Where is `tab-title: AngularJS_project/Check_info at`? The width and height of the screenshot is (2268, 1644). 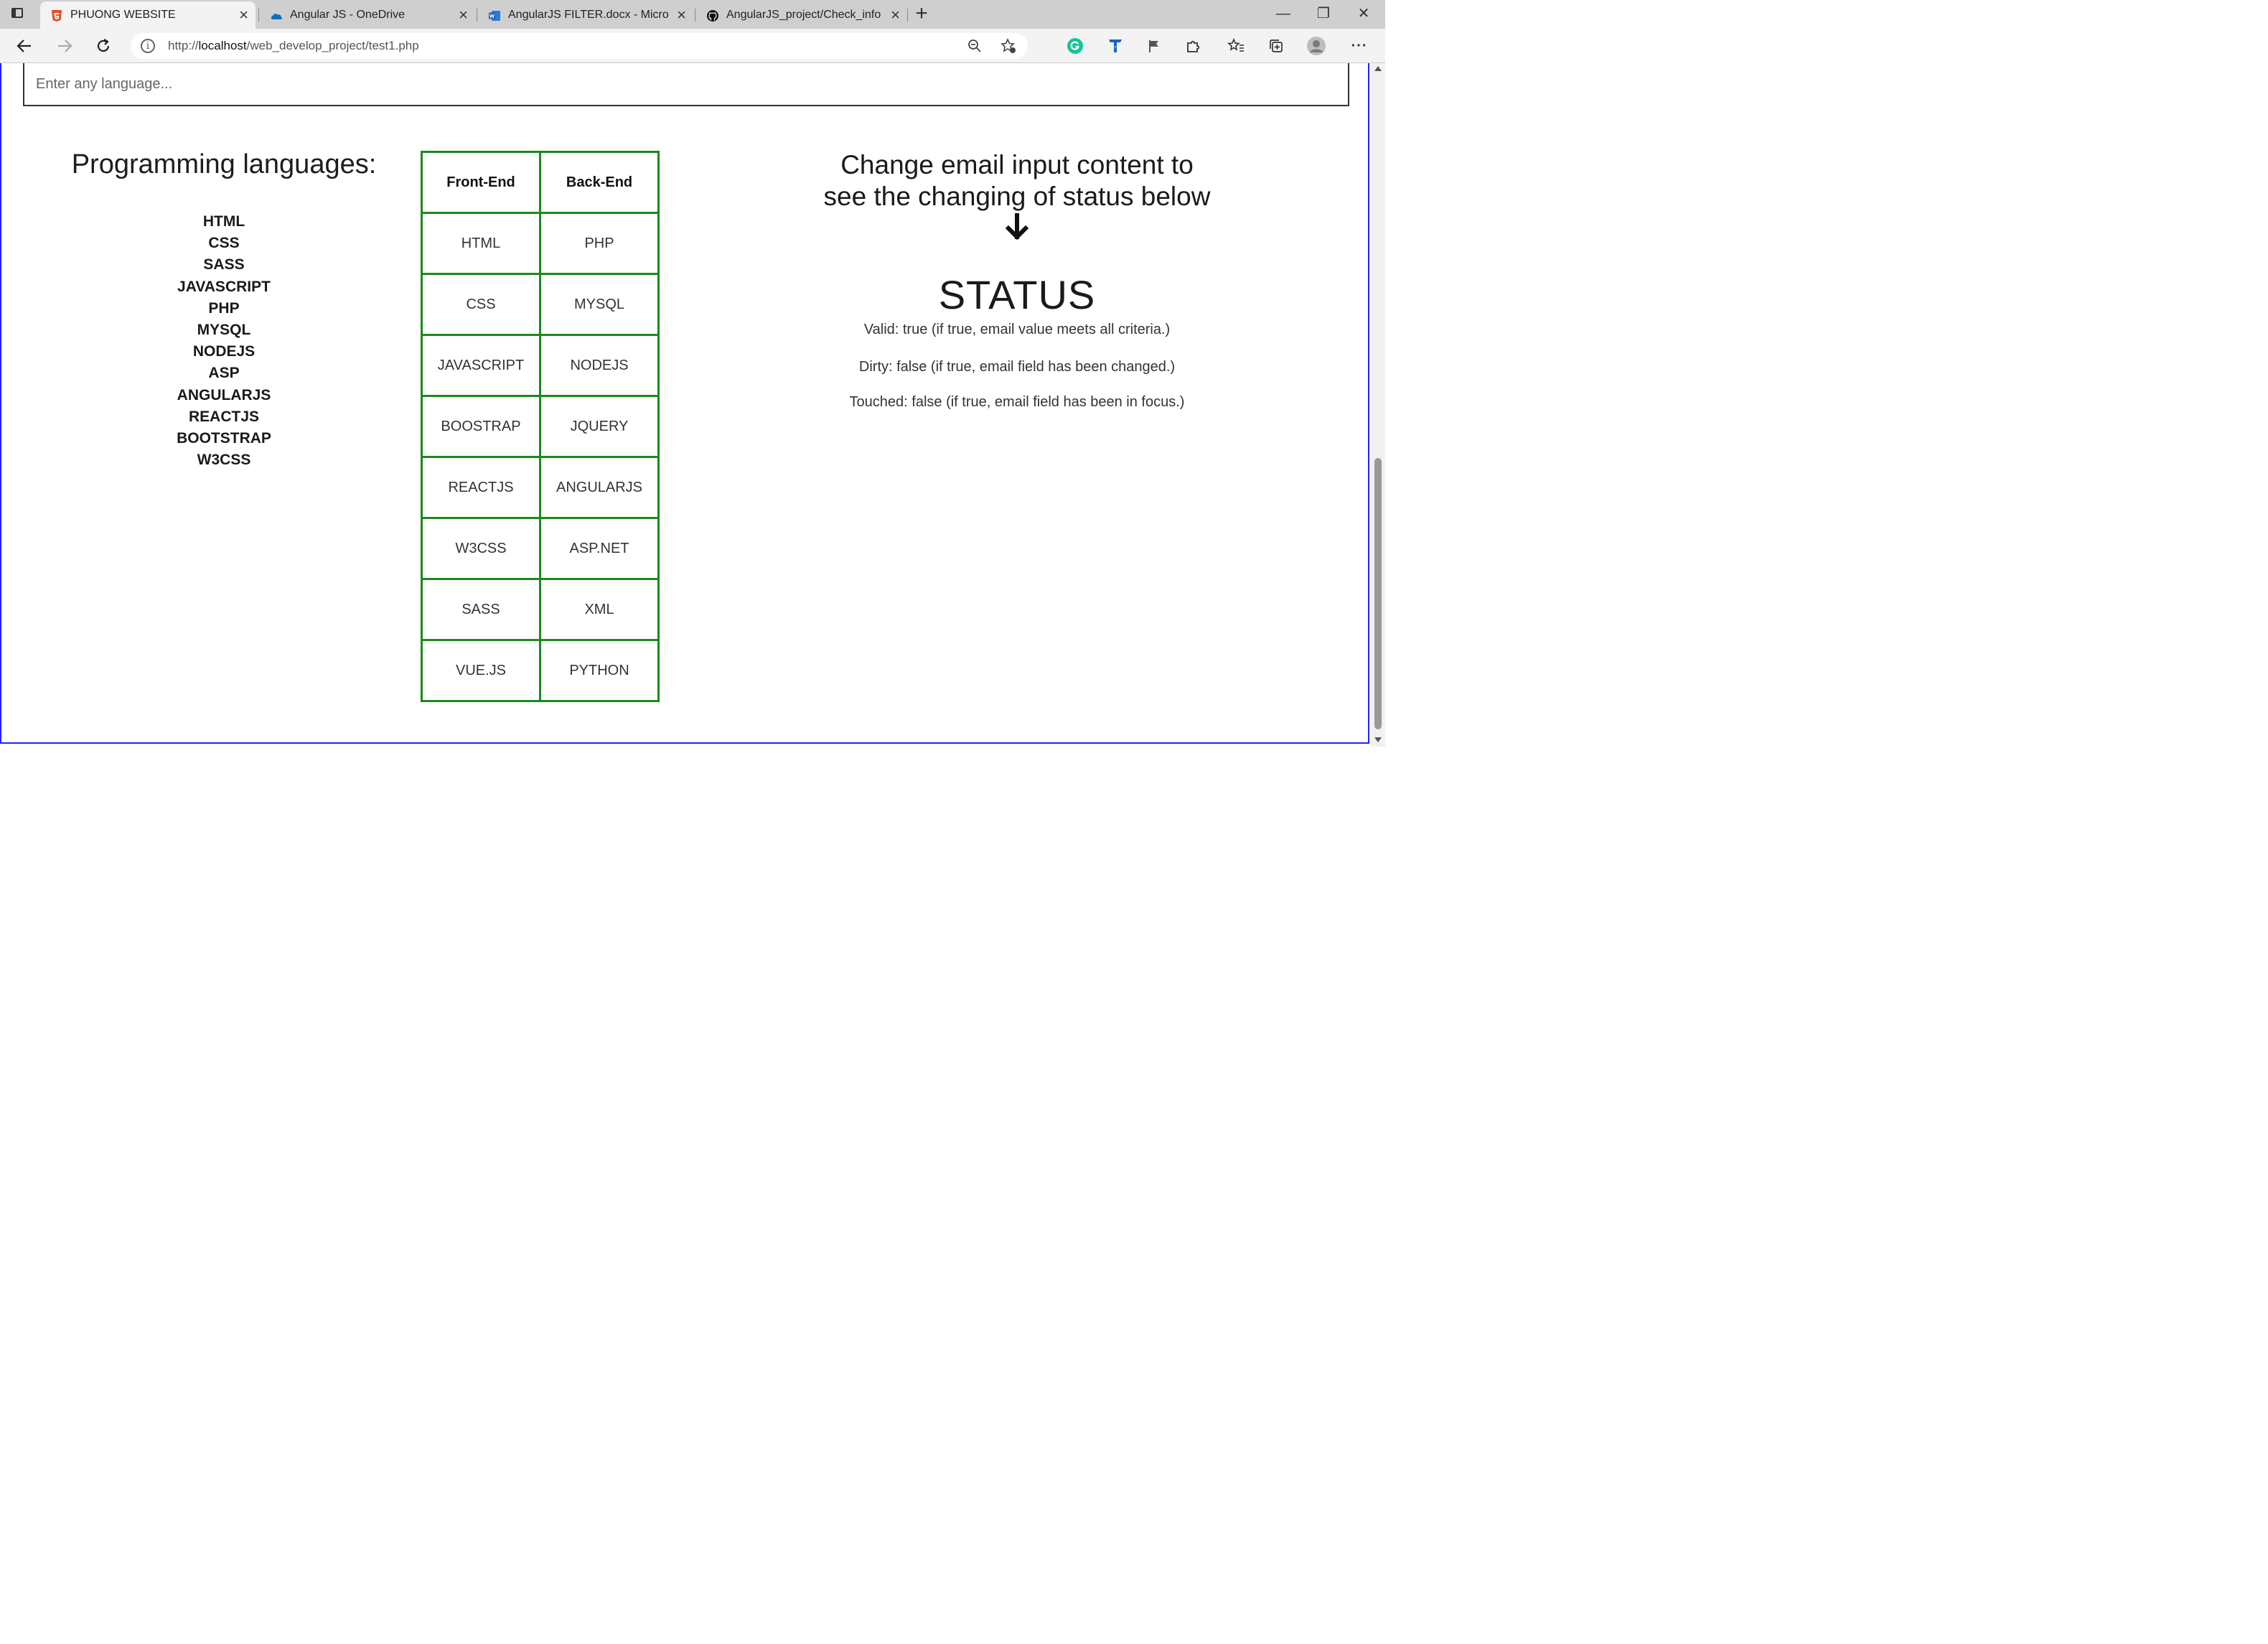
tab-title: AngularJS_project/Check_info at is located at coordinates (805, 15).